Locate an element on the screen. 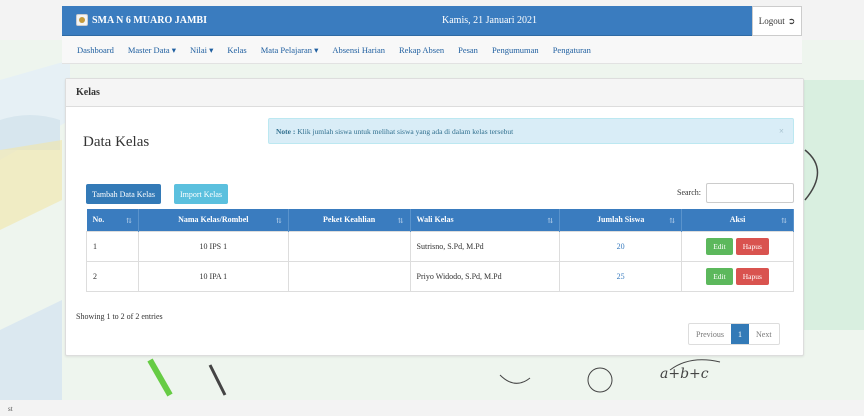  column-header-jumlah-siswa: Jumlah Siswa ⇅ is located at coordinates (621, 220).